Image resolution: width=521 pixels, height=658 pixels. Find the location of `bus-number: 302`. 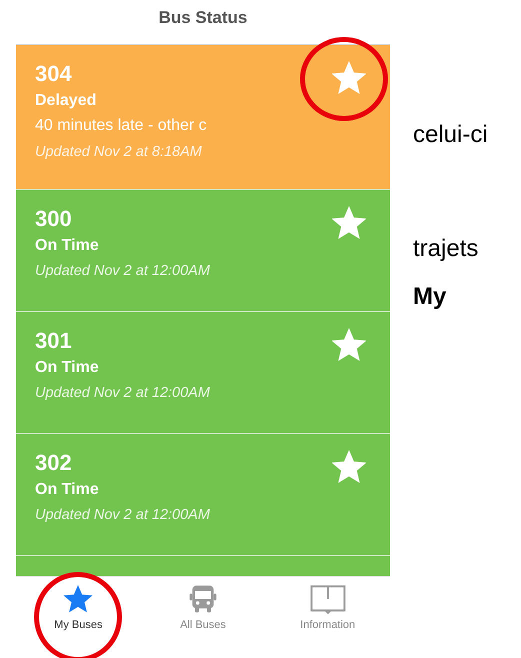

bus-number: 302 is located at coordinates (53, 463).